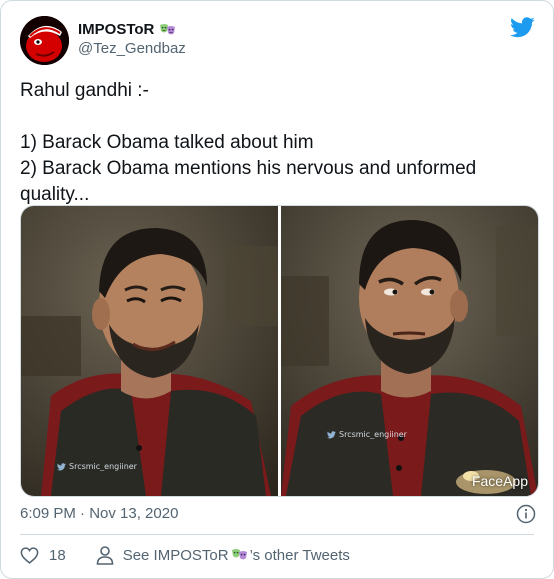  I want to click on media-watermark-left: Srcsmic_engiiner, so click(97, 466).